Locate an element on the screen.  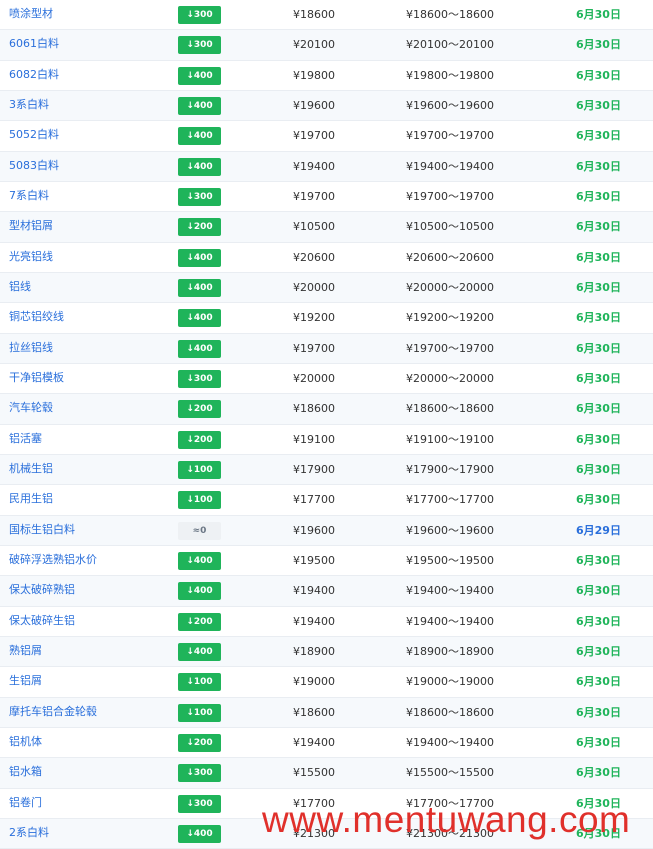
material-name-link: 熟铝屑 is located at coordinates (25, 651).